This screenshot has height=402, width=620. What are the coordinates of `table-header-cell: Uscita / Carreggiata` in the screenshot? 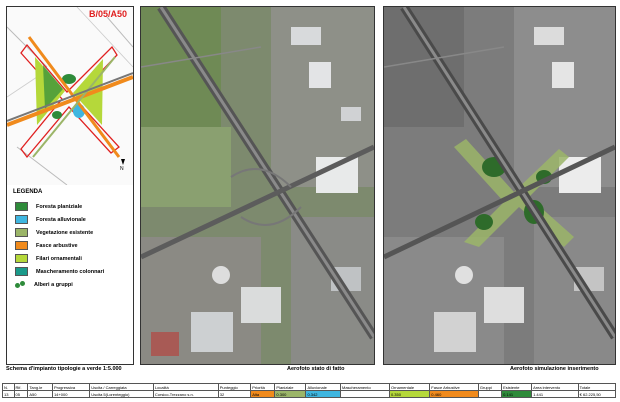 It's located at (121, 387).